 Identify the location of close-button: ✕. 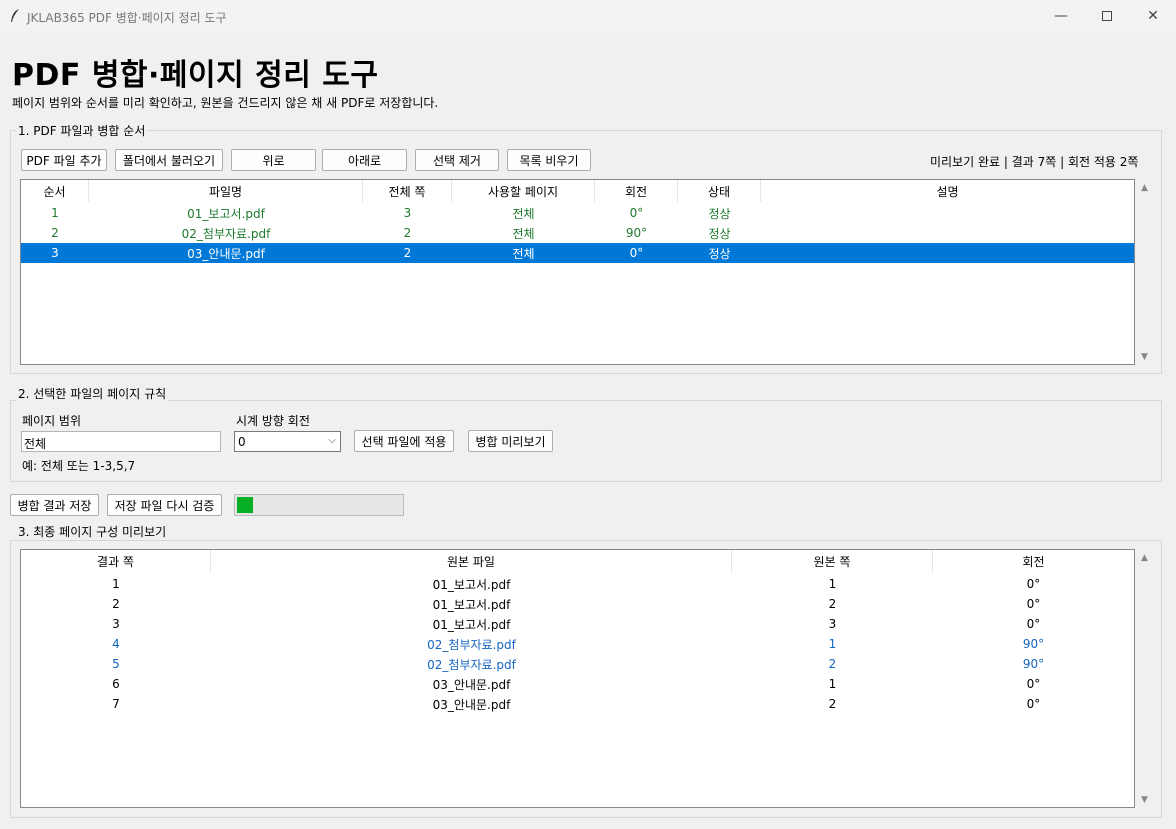
(1153, 16).